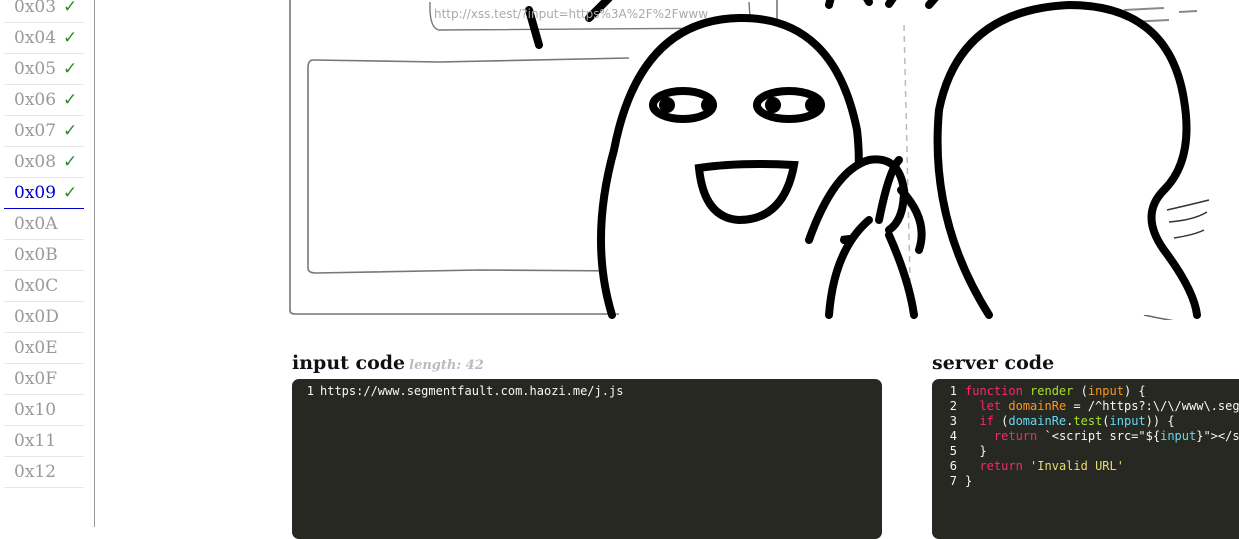 This screenshot has width=1239, height=539. What do you see at coordinates (953, 406) in the screenshot?
I see `line-number: 2` at bounding box center [953, 406].